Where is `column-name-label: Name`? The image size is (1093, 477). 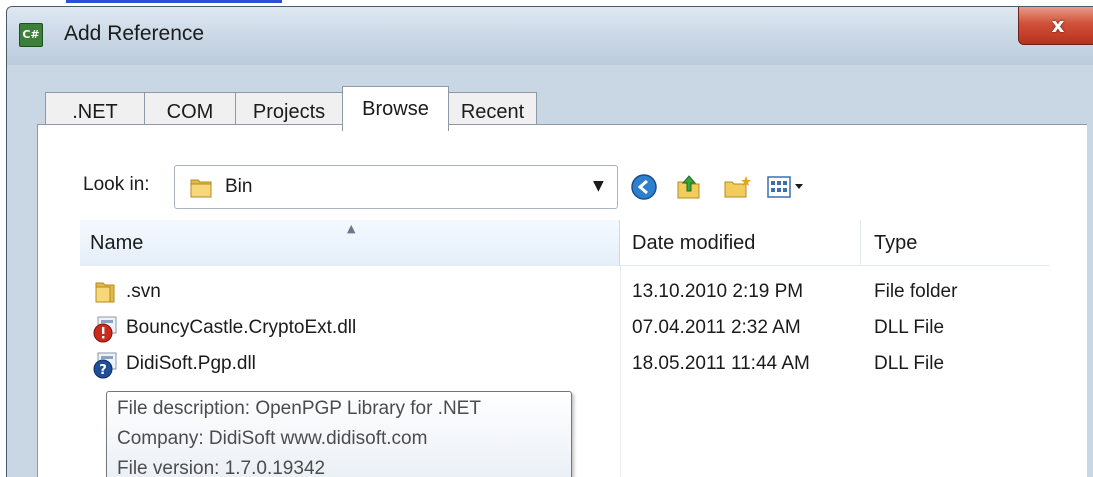
column-name-label: Name is located at coordinates (117, 243).